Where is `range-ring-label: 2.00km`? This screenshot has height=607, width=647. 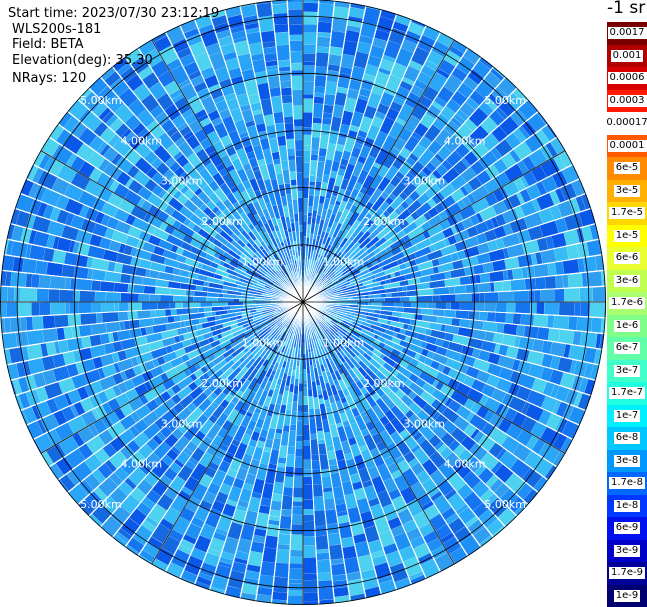
range-ring-label: 2.00km is located at coordinates (384, 383).